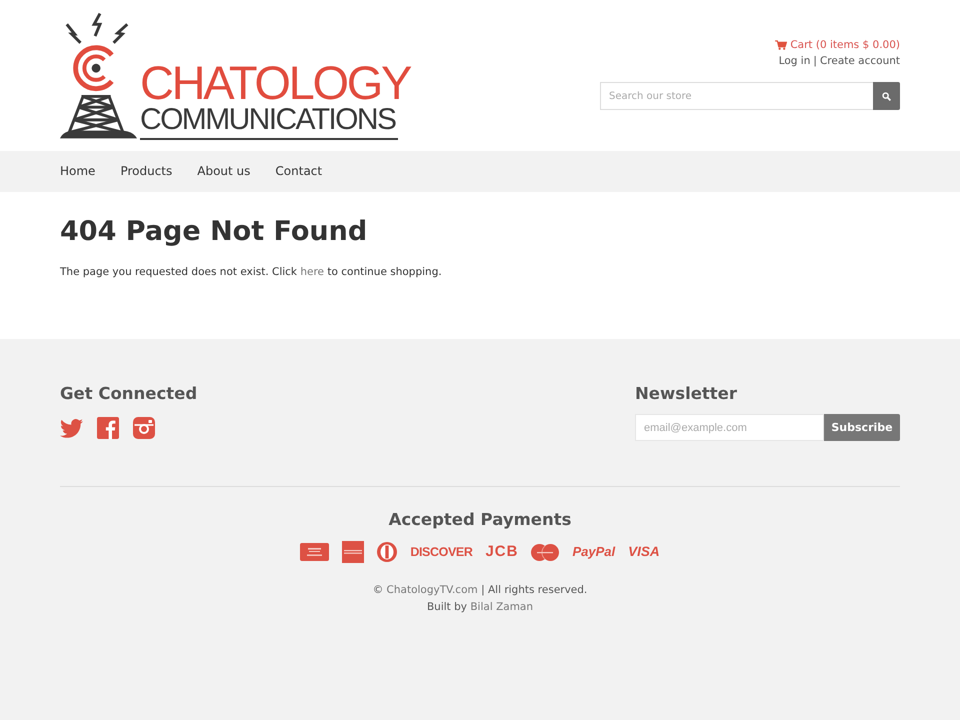 The width and height of the screenshot is (960, 720). I want to click on payment-wordmark: JCB, so click(501, 552).